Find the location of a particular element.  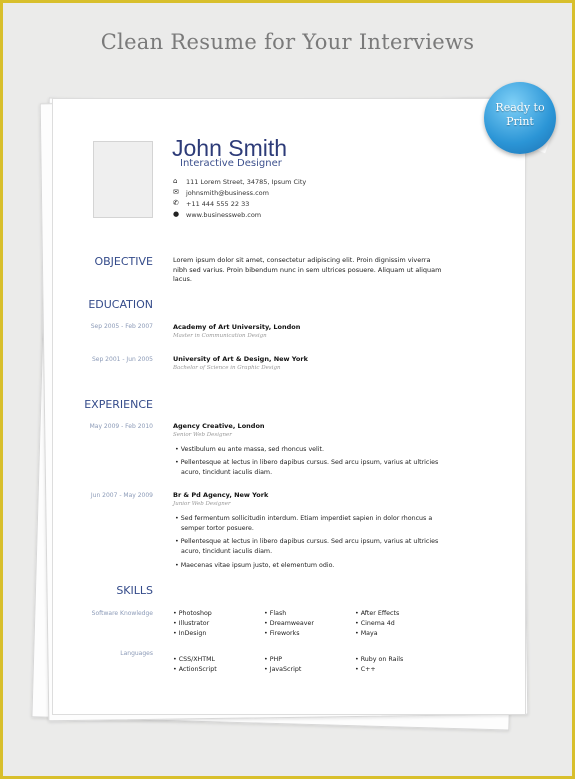

skill-text: Photoshop is located at coordinates (195, 613).